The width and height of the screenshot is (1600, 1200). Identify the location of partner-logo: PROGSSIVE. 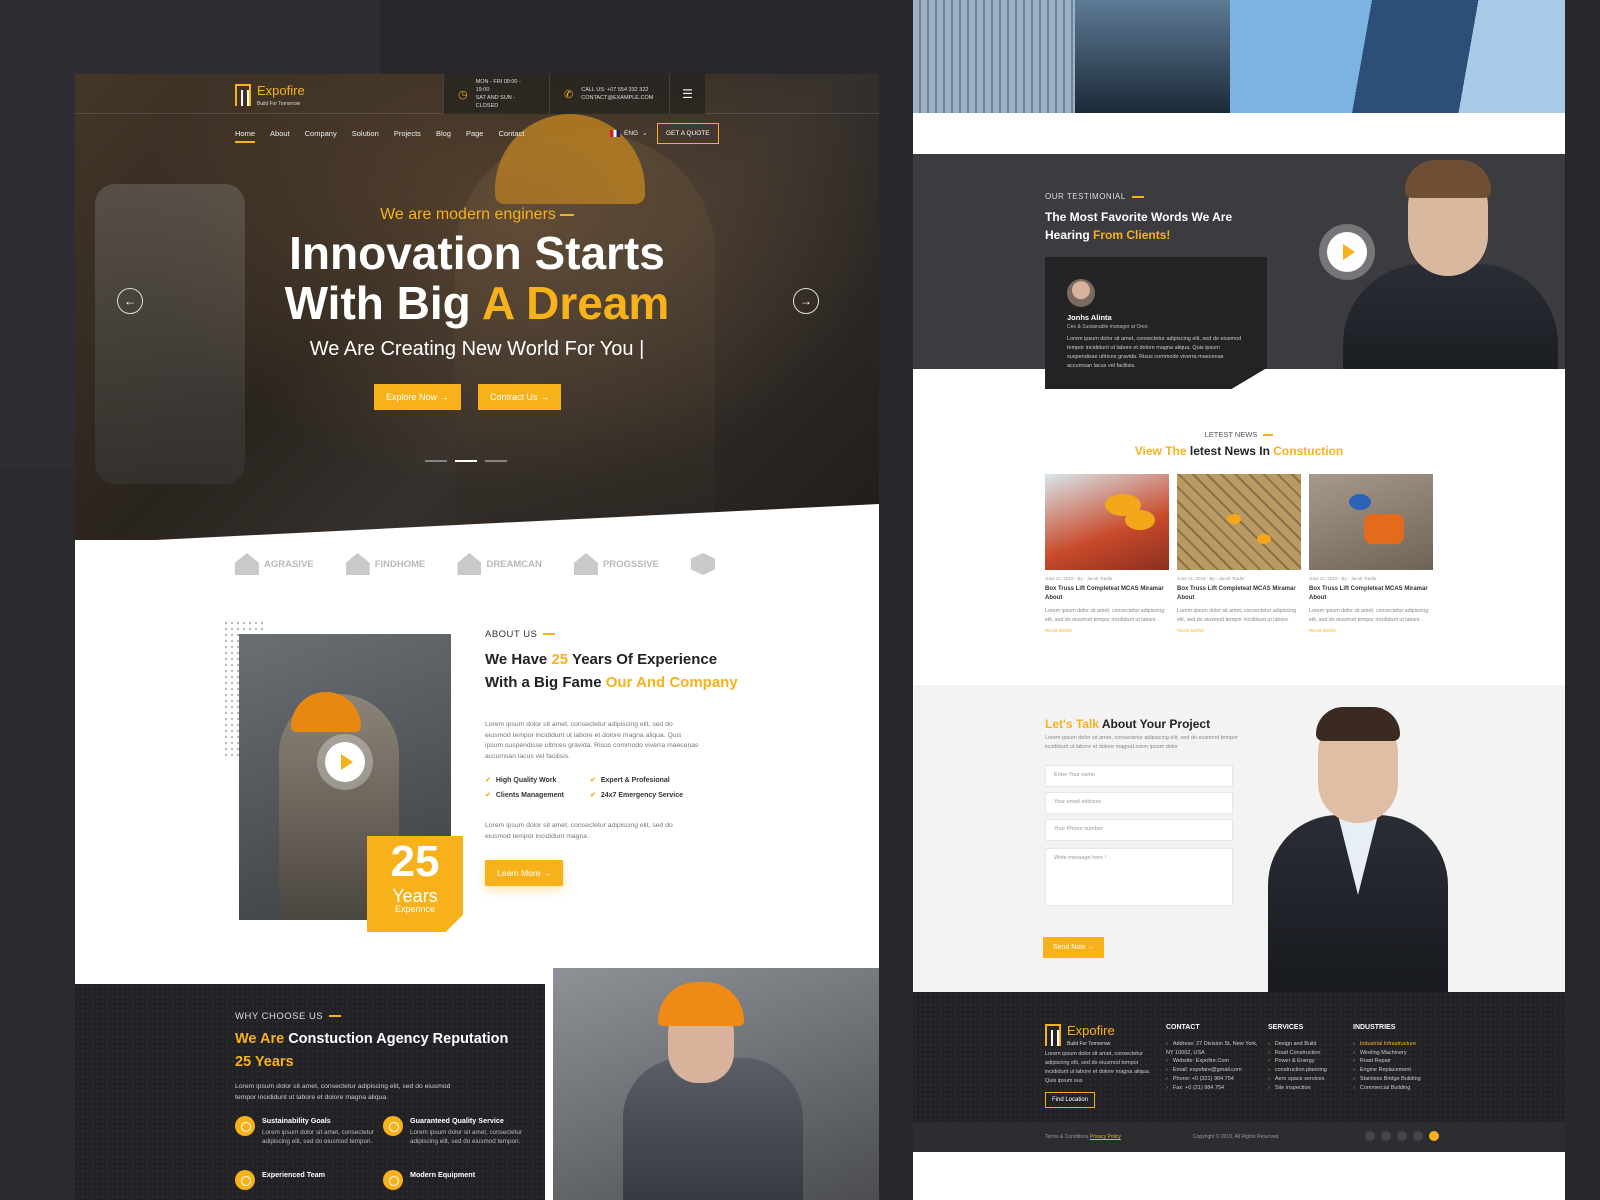
(616, 564).